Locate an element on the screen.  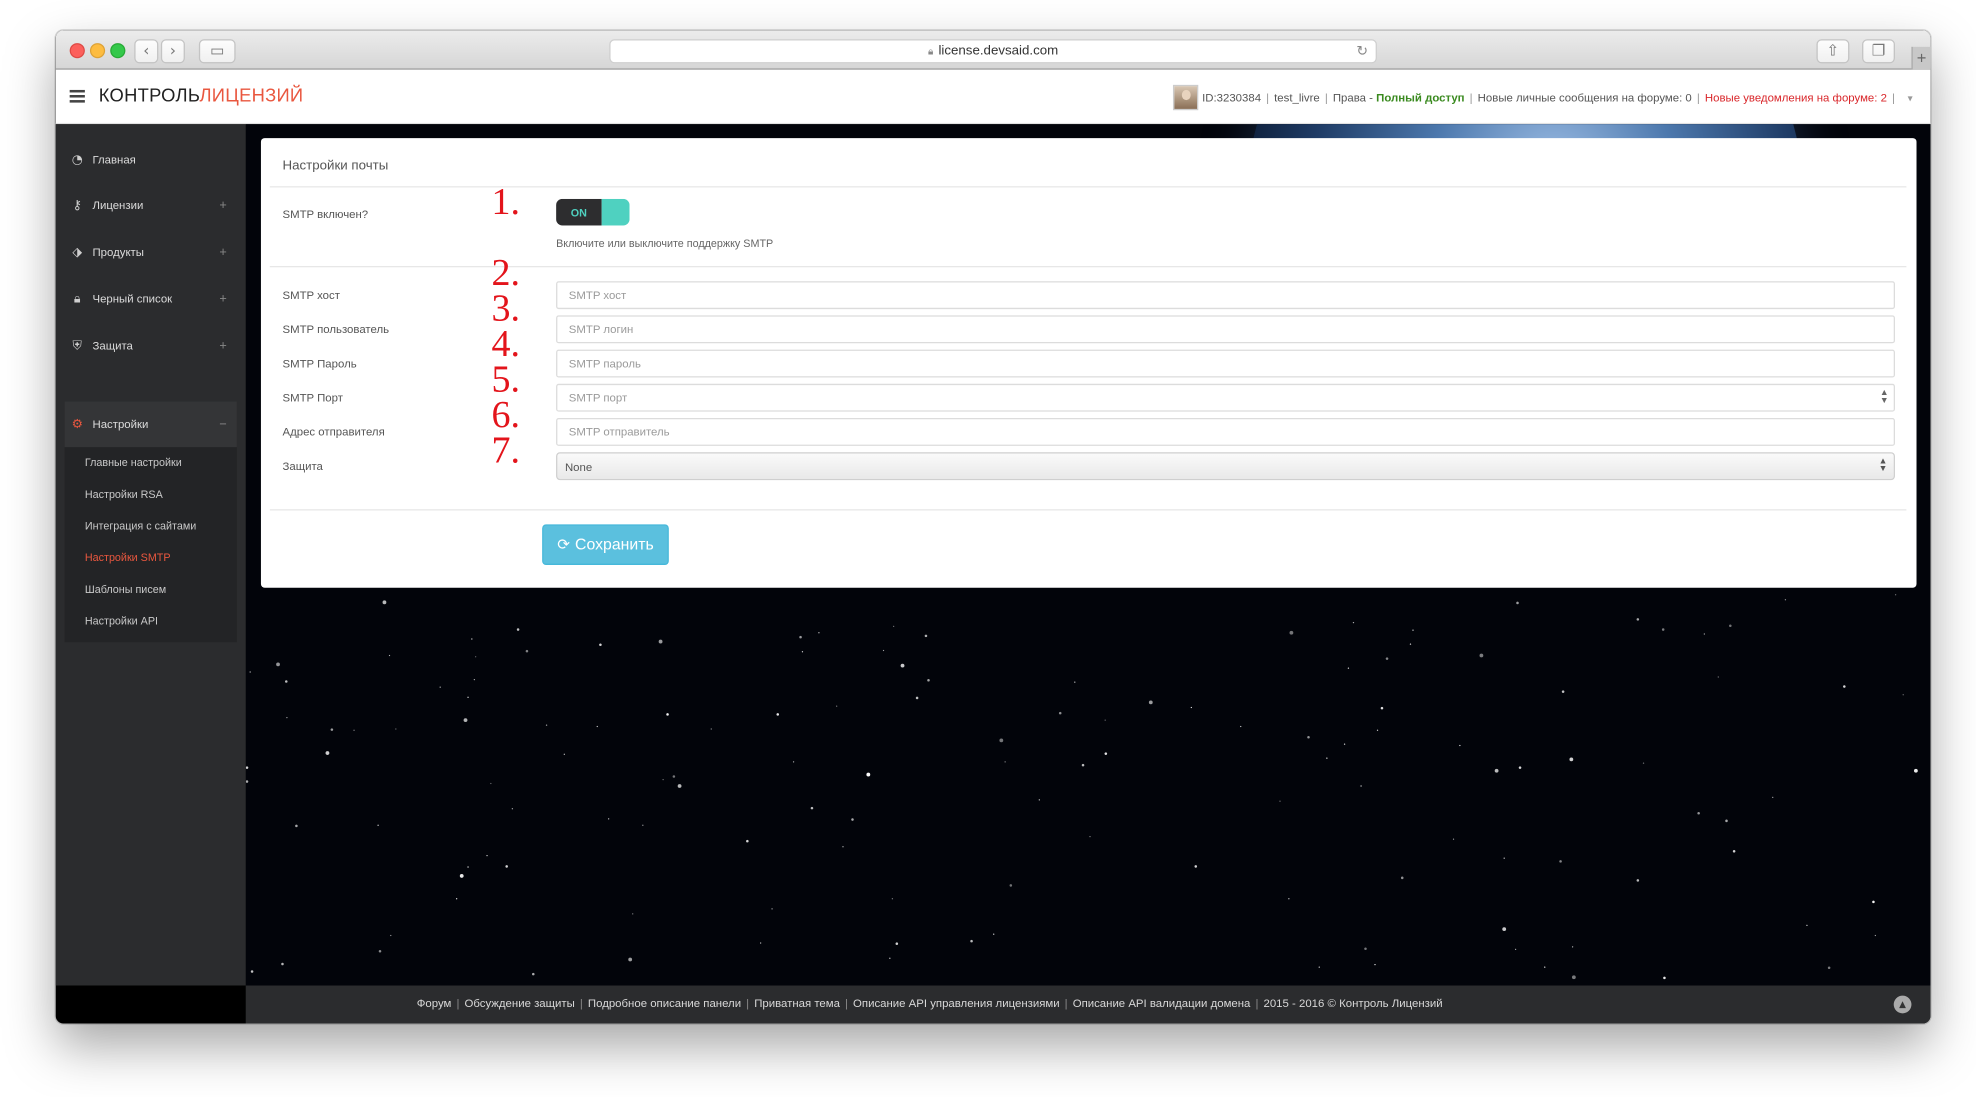
footer-link-private-topic: Приватная тема is located at coordinates (797, 1003).